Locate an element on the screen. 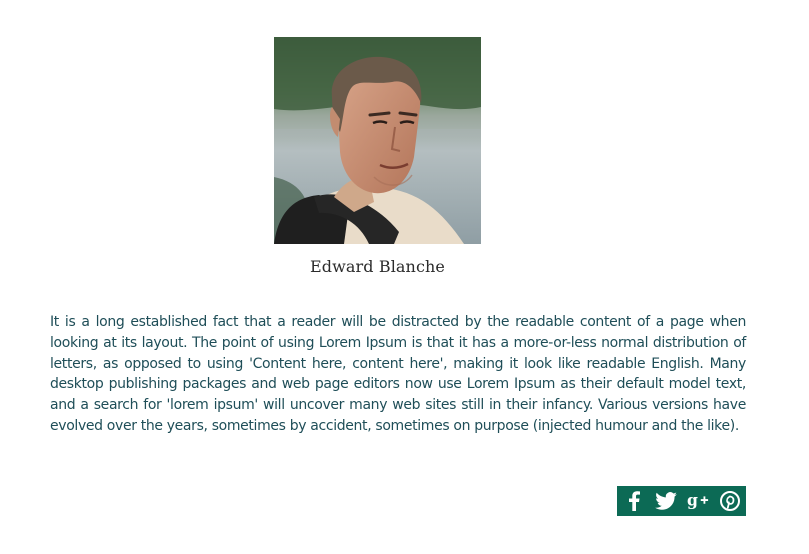  svg-text: g is located at coordinates (692, 500).